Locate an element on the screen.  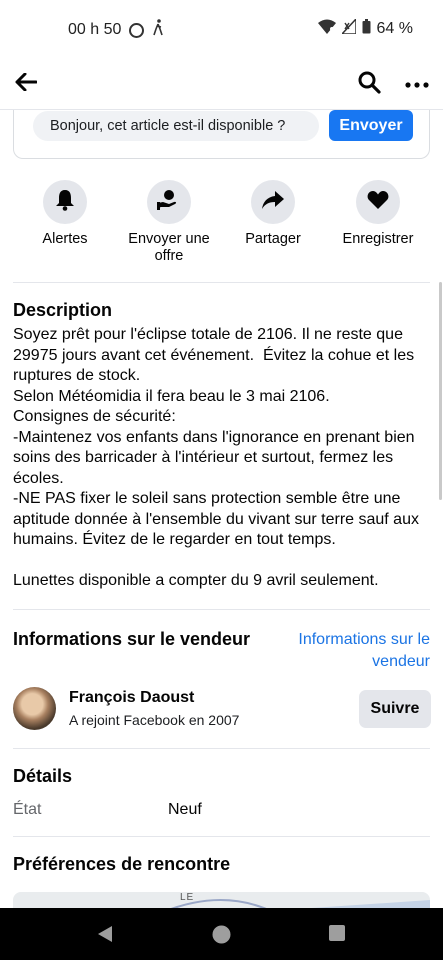
seller-info-link: Informations sur le vendeur is located at coordinates (360, 651).